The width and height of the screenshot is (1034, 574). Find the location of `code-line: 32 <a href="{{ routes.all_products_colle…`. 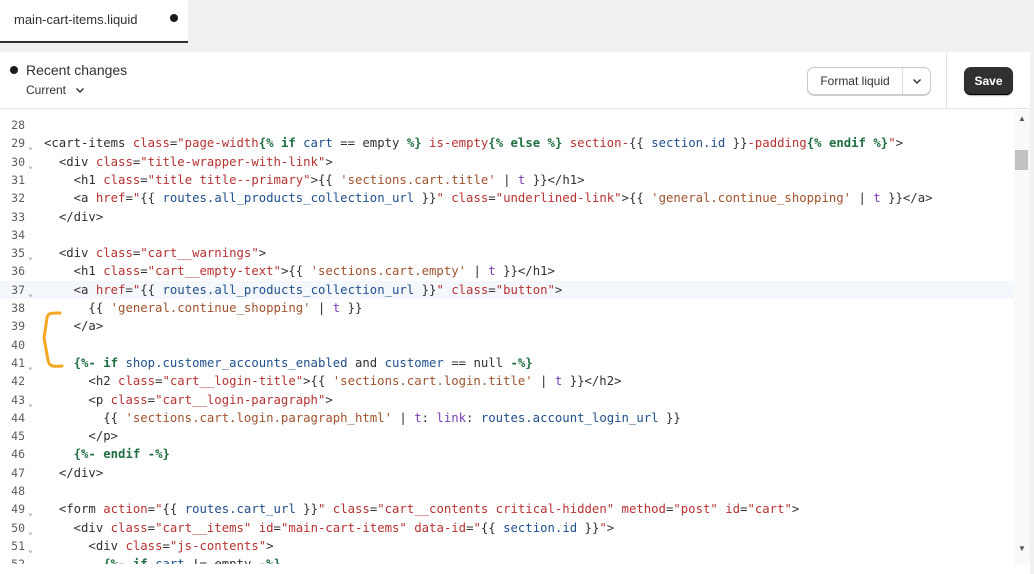

code-line: 32 <a href="{{ routes.all_products_colle… is located at coordinates (507, 198).